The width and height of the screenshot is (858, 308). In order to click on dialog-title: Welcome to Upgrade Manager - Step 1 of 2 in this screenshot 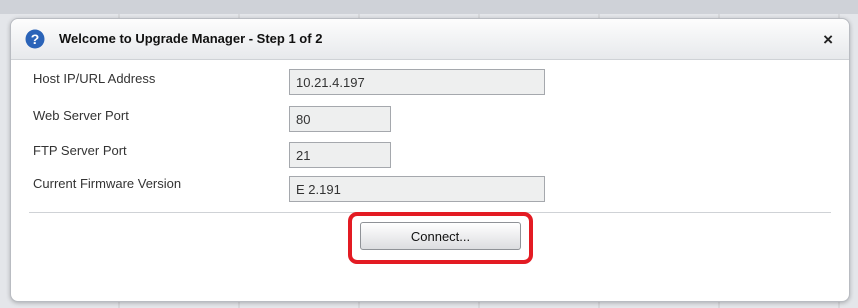, I will do `click(191, 38)`.